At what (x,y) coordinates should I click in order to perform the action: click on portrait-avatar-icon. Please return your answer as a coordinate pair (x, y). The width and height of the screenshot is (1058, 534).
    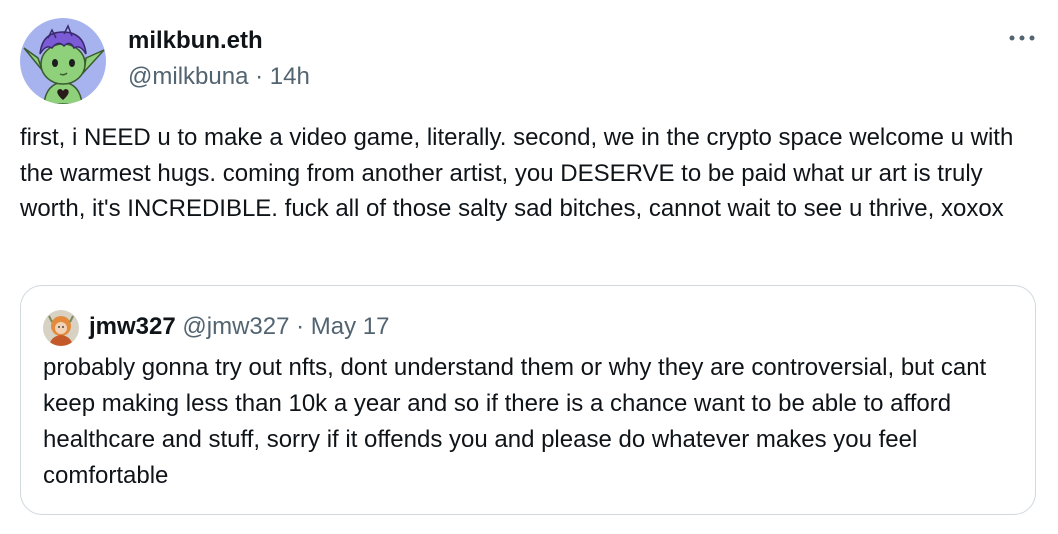
    Looking at the image, I should click on (61, 328).